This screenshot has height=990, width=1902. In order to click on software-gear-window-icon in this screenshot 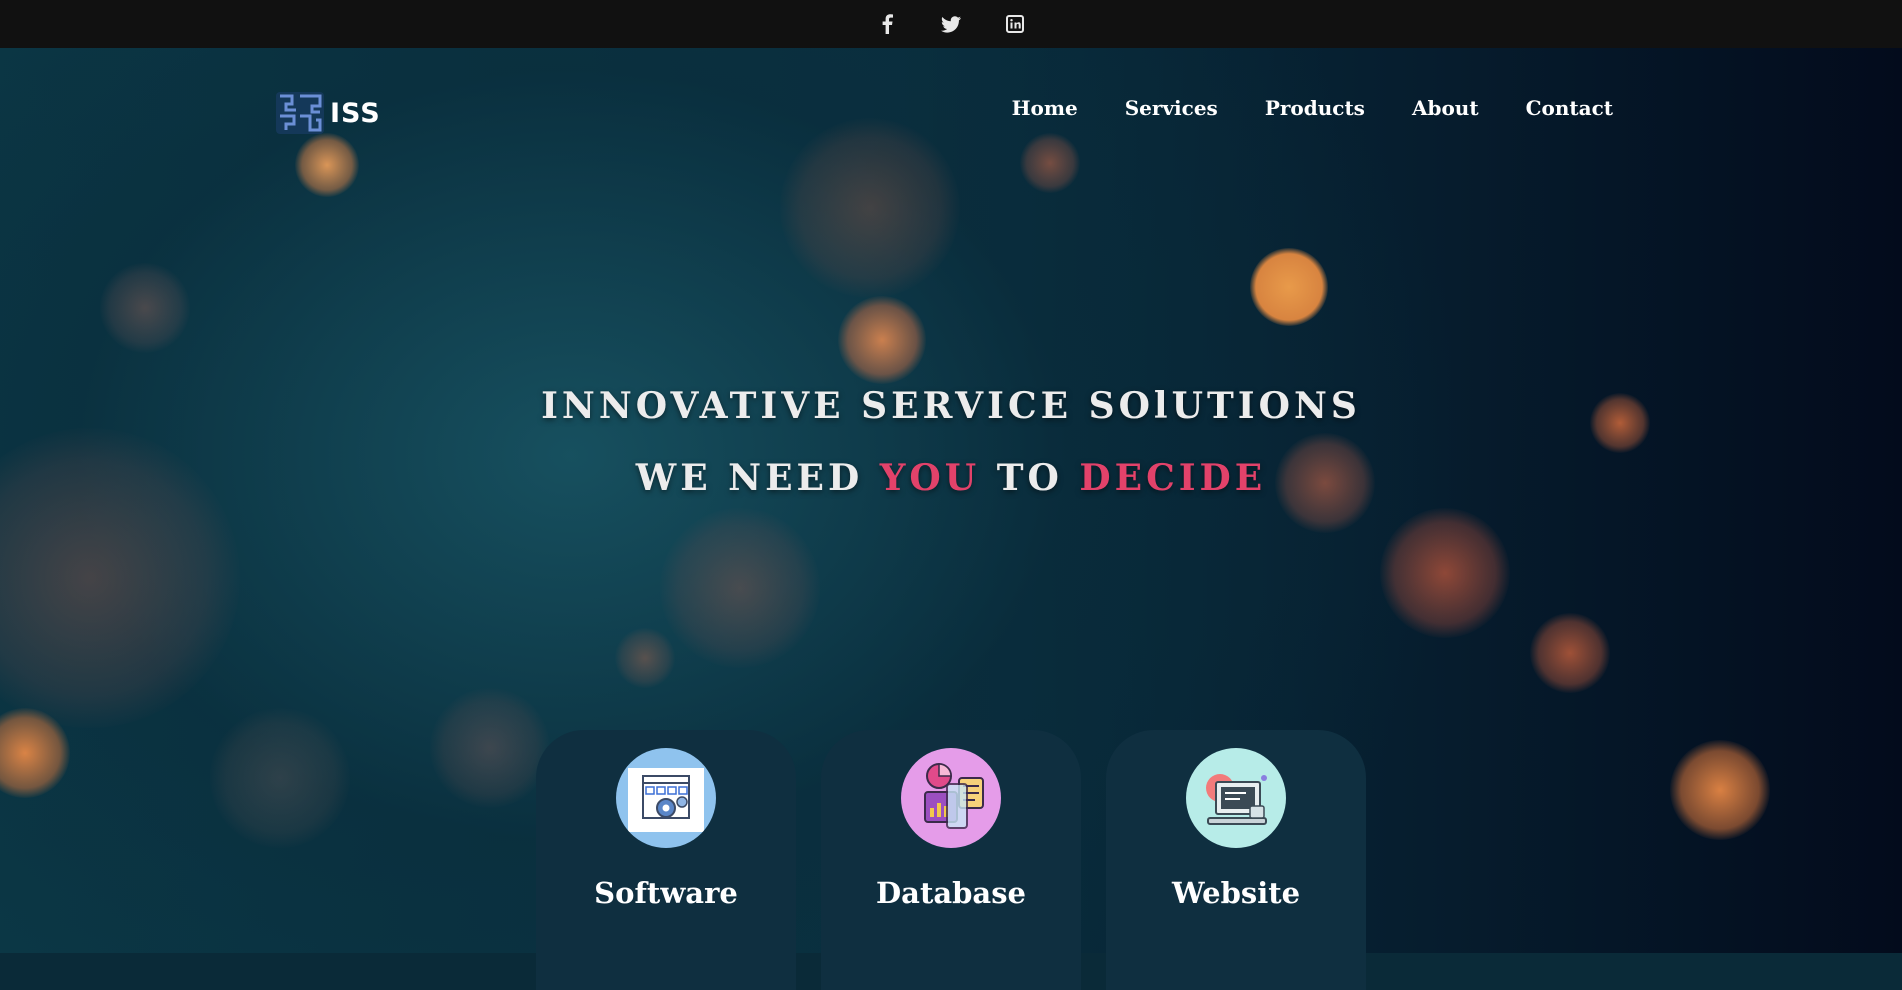, I will do `click(666, 798)`.